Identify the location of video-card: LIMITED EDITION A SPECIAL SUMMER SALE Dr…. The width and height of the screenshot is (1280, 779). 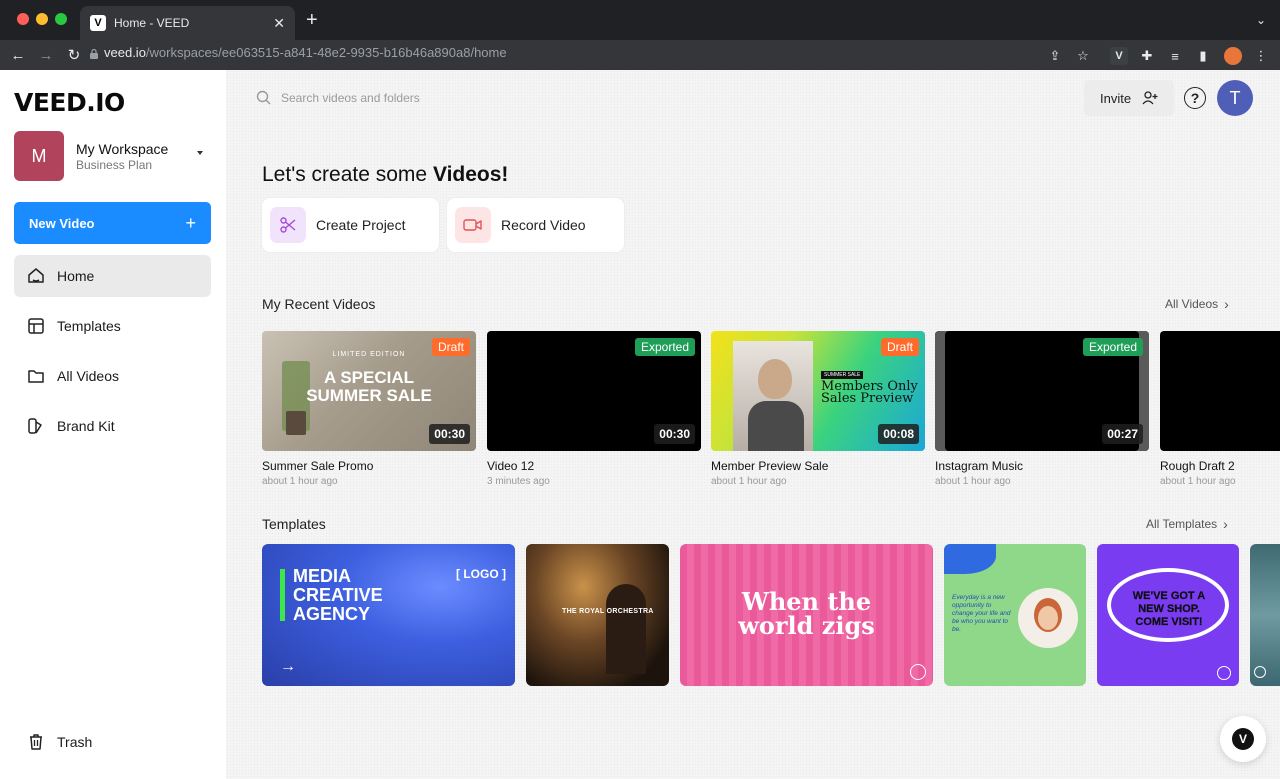
(369, 409).